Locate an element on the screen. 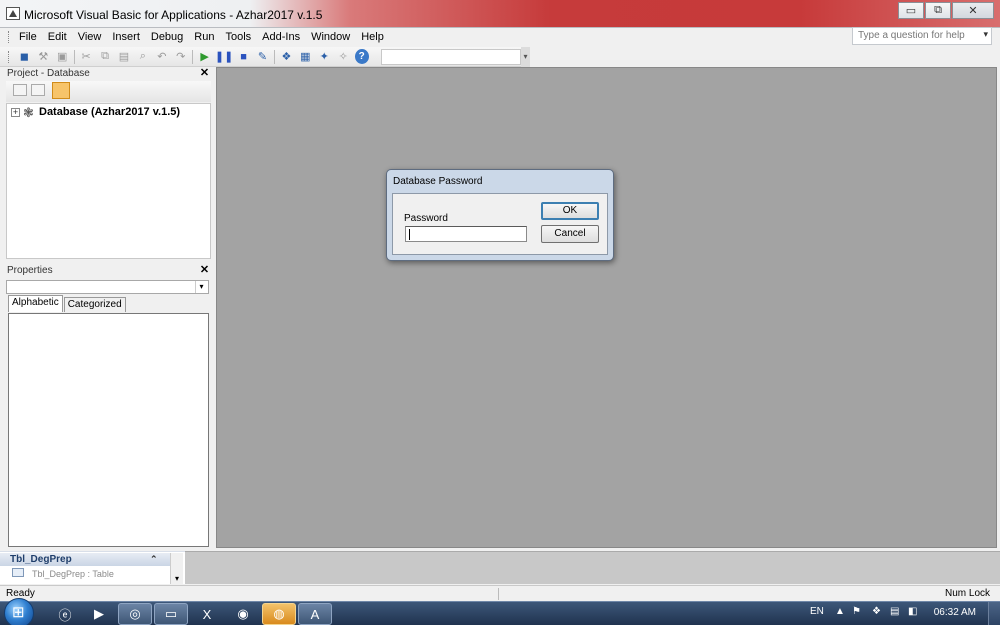 The height and width of the screenshot is (625, 1000). help-icon: ? is located at coordinates (361, 56).